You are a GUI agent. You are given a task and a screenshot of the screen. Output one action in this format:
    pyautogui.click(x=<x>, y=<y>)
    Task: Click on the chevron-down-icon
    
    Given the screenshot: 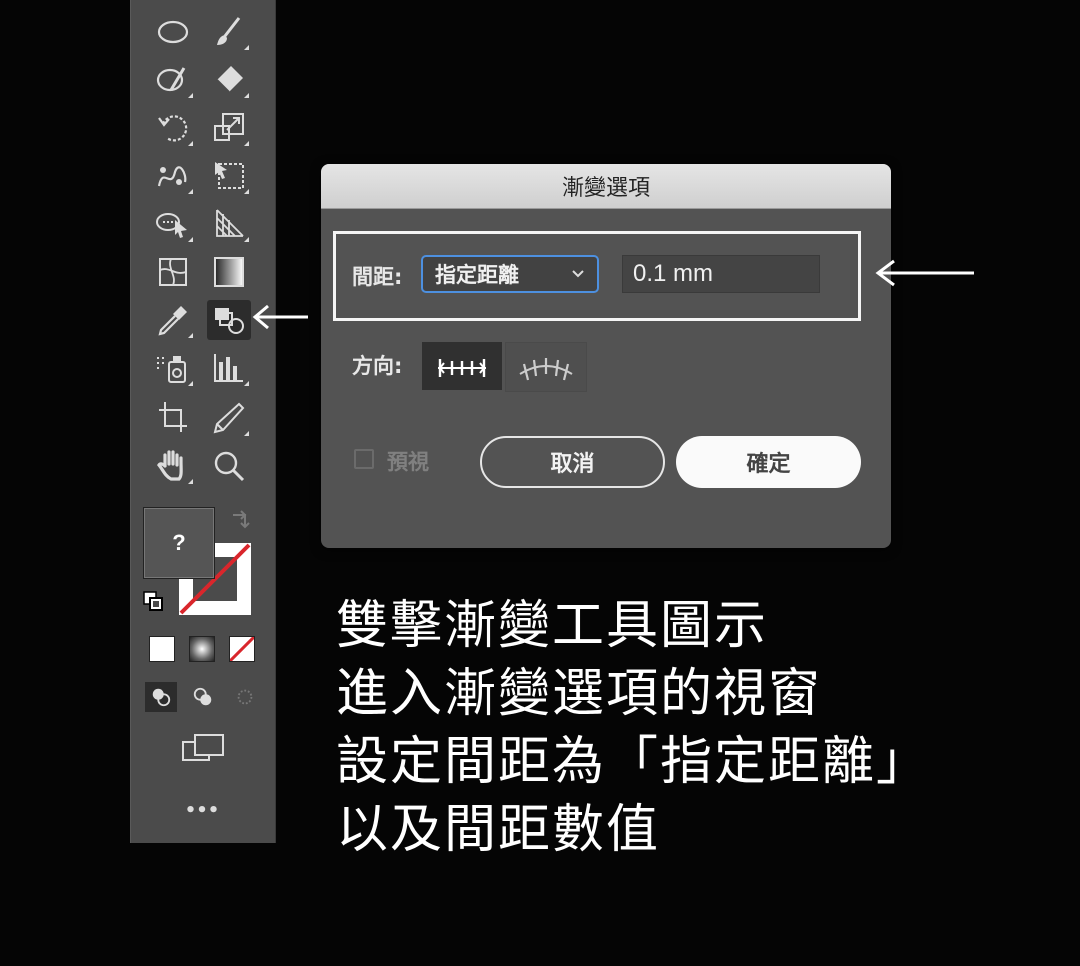 What is the action you would take?
    pyautogui.click(x=578, y=274)
    